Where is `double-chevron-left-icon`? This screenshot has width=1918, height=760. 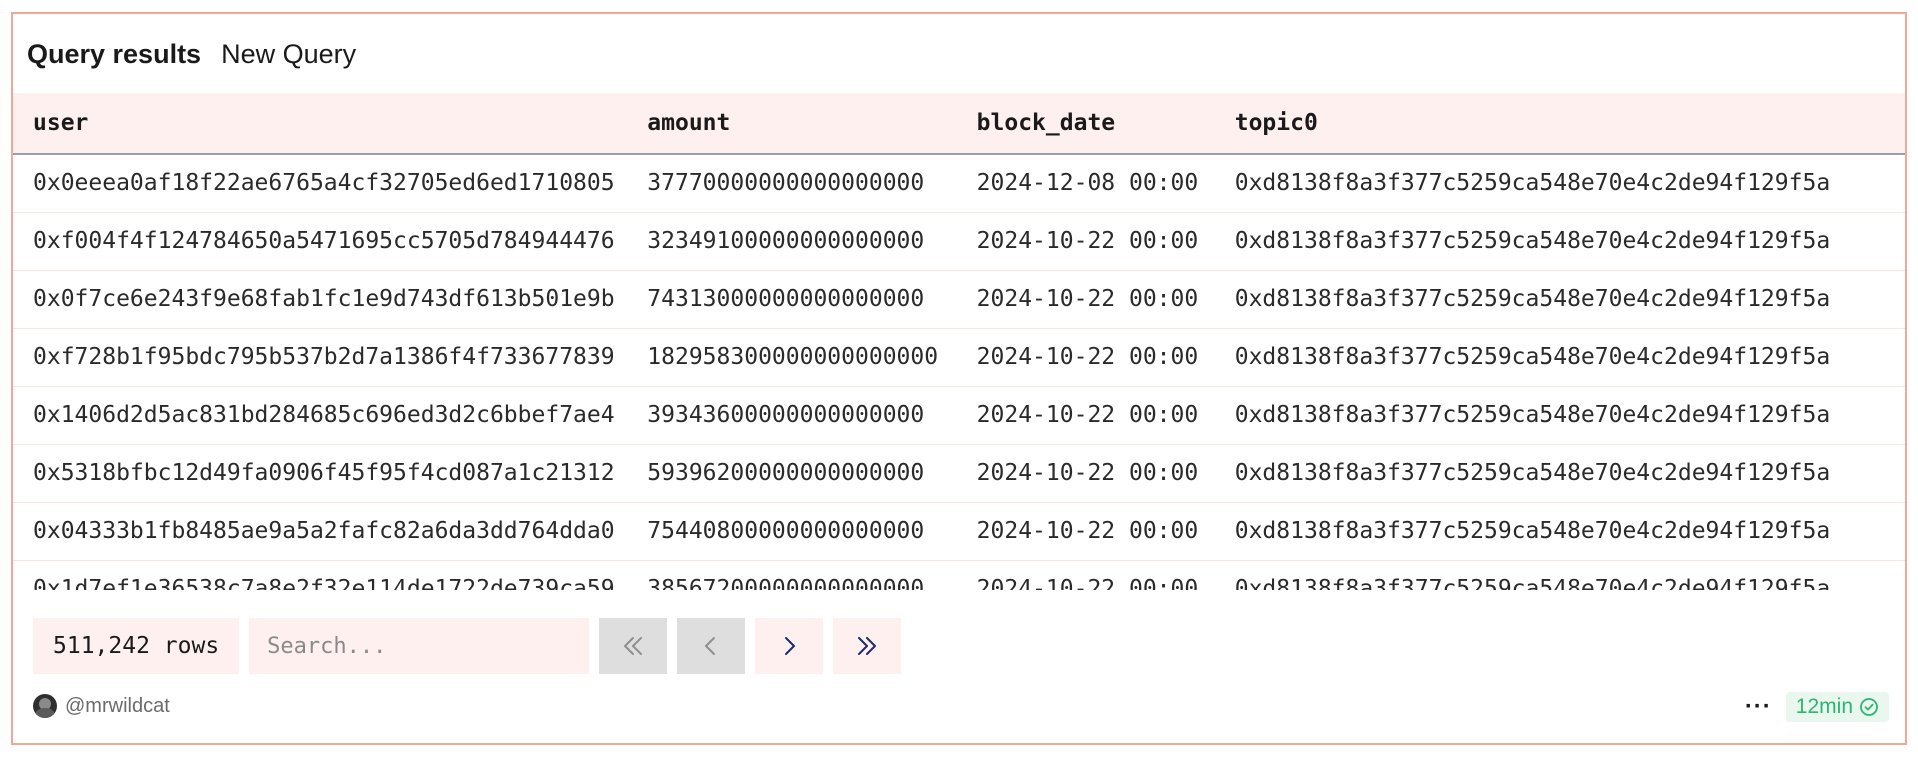 double-chevron-left-icon is located at coordinates (633, 646).